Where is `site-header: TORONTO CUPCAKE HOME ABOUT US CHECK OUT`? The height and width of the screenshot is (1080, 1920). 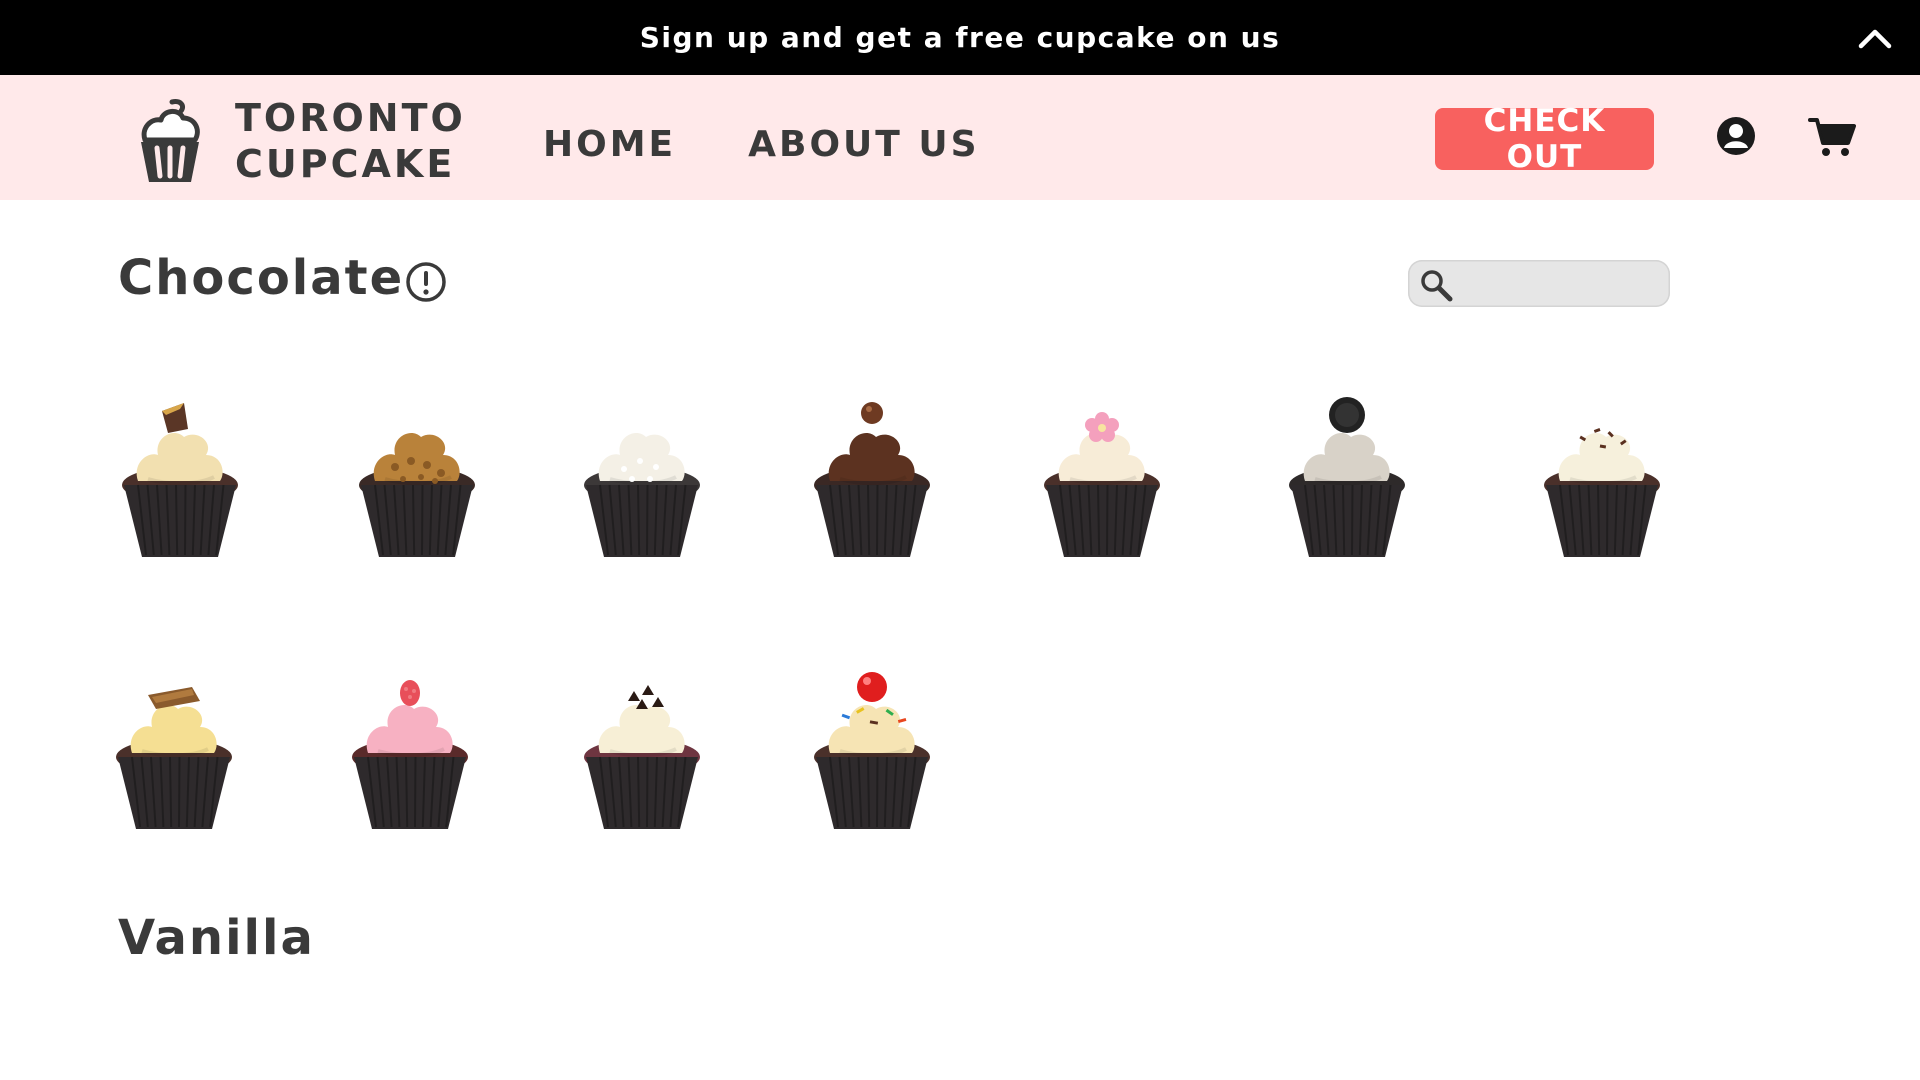
site-header: TORONTO CUPCAKE HOME ABOUT US CHECK OUT is located at coordinates (960, 137).